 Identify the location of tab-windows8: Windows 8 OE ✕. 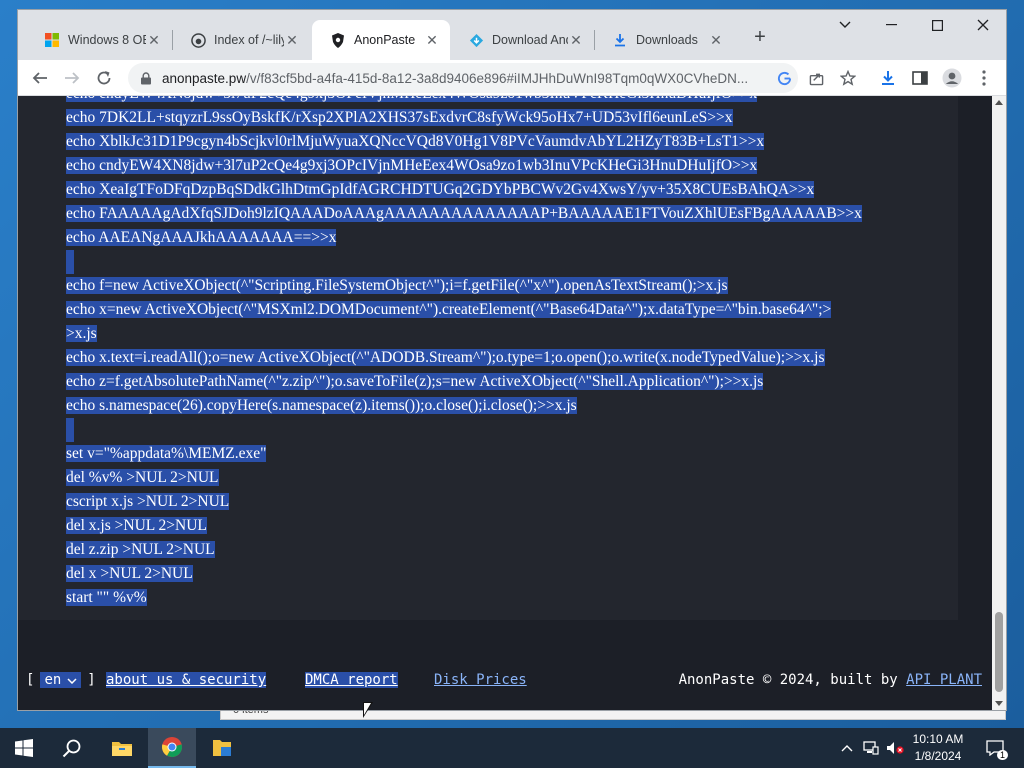
(99, 40).